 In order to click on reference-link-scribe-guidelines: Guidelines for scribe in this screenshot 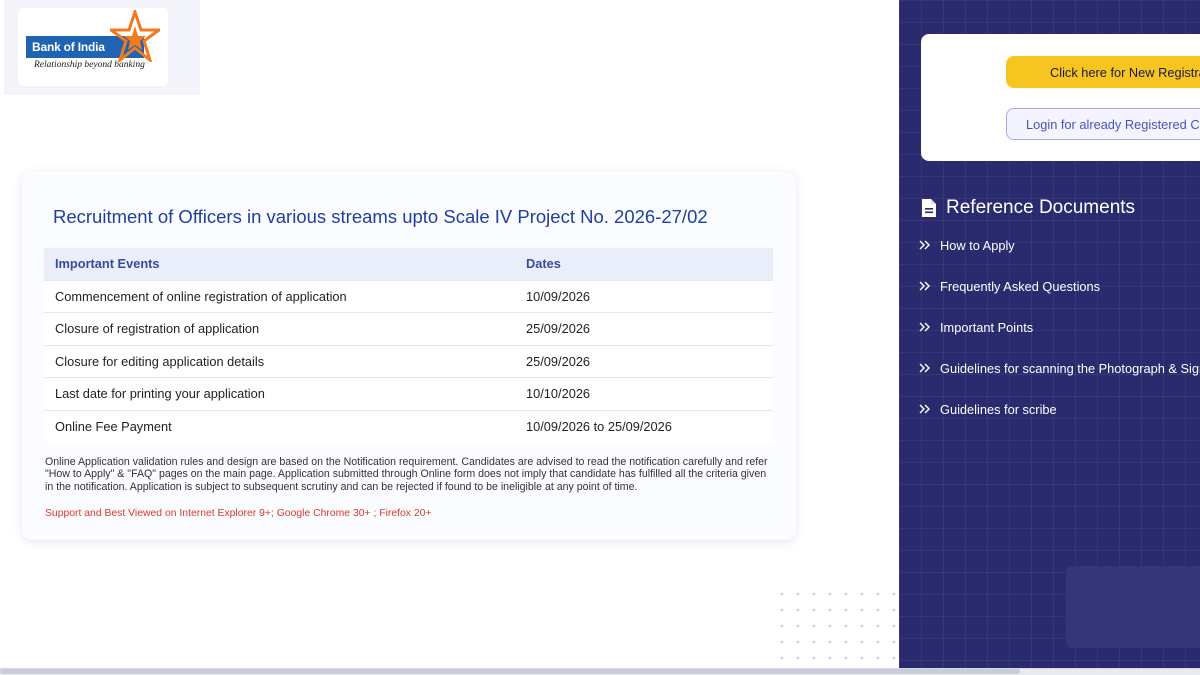, I will do `click(1059, 409)`.